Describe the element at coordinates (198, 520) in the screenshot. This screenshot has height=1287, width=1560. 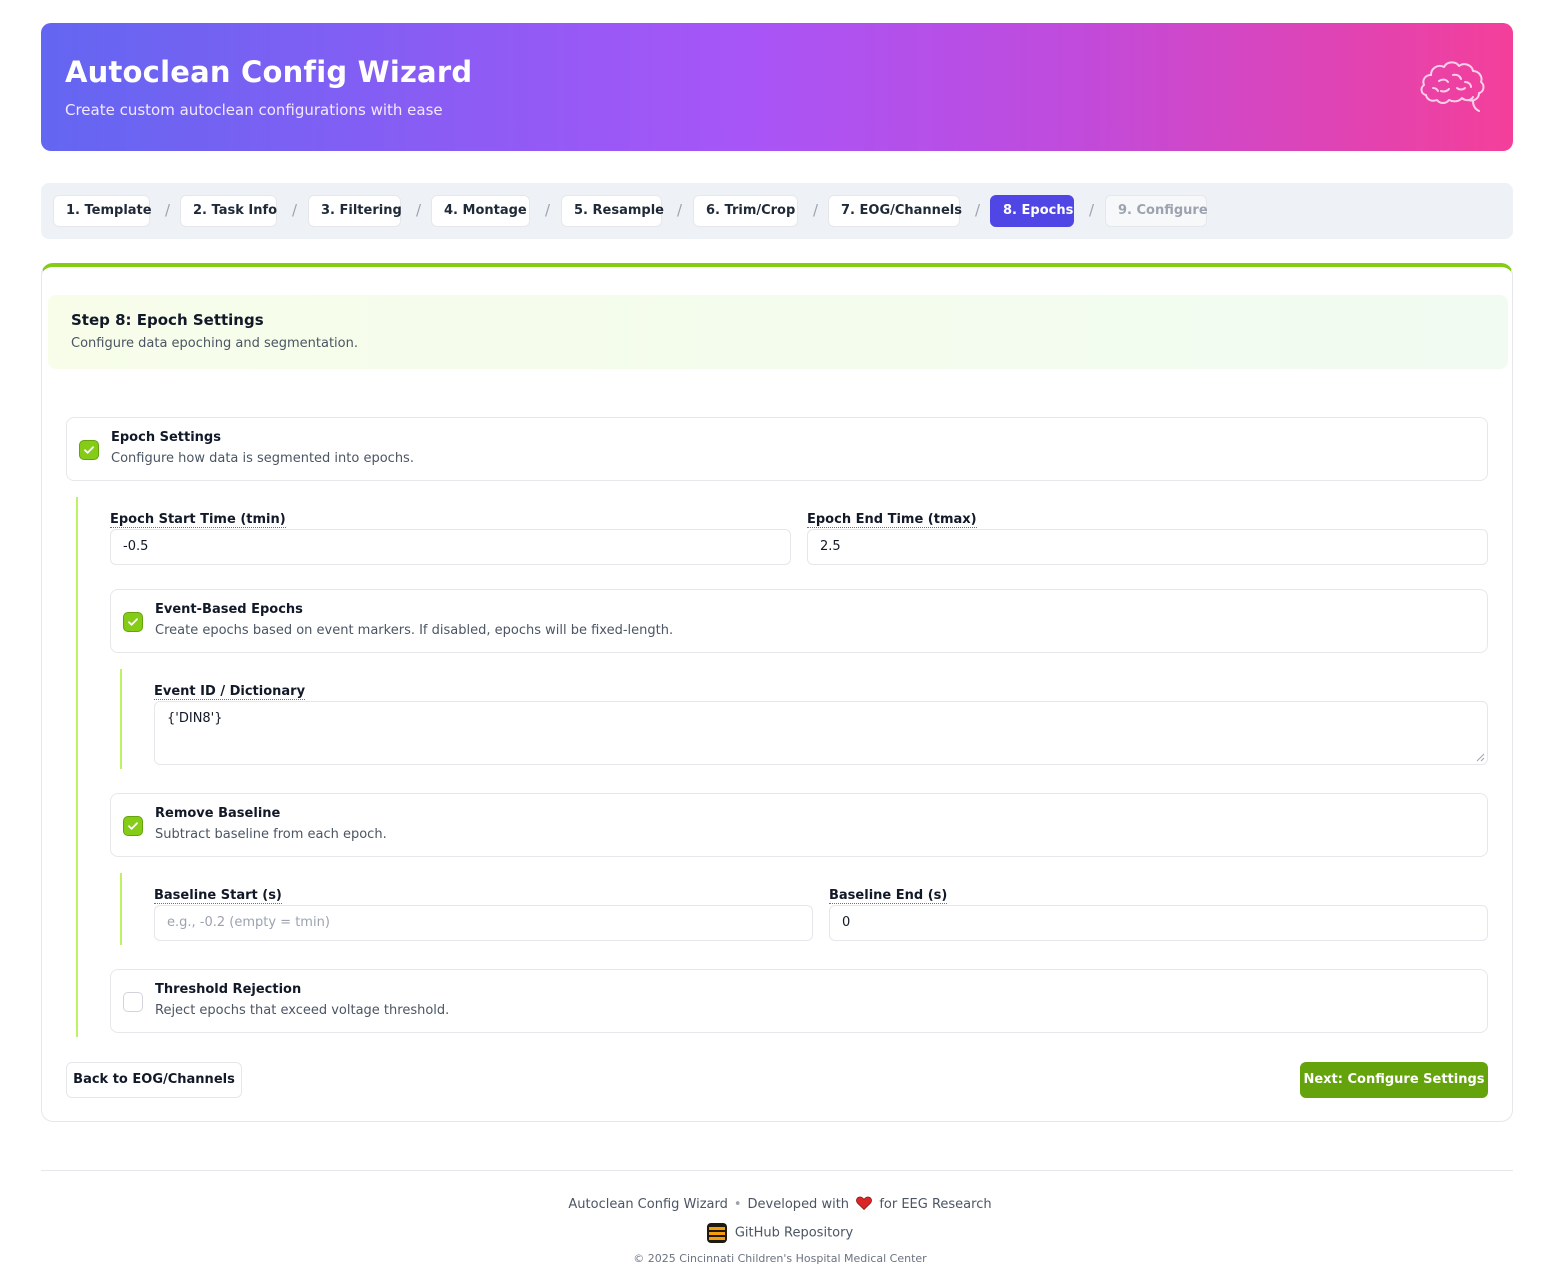
I see `tmin-label: Epoch Start Time (tmin)` at that location.